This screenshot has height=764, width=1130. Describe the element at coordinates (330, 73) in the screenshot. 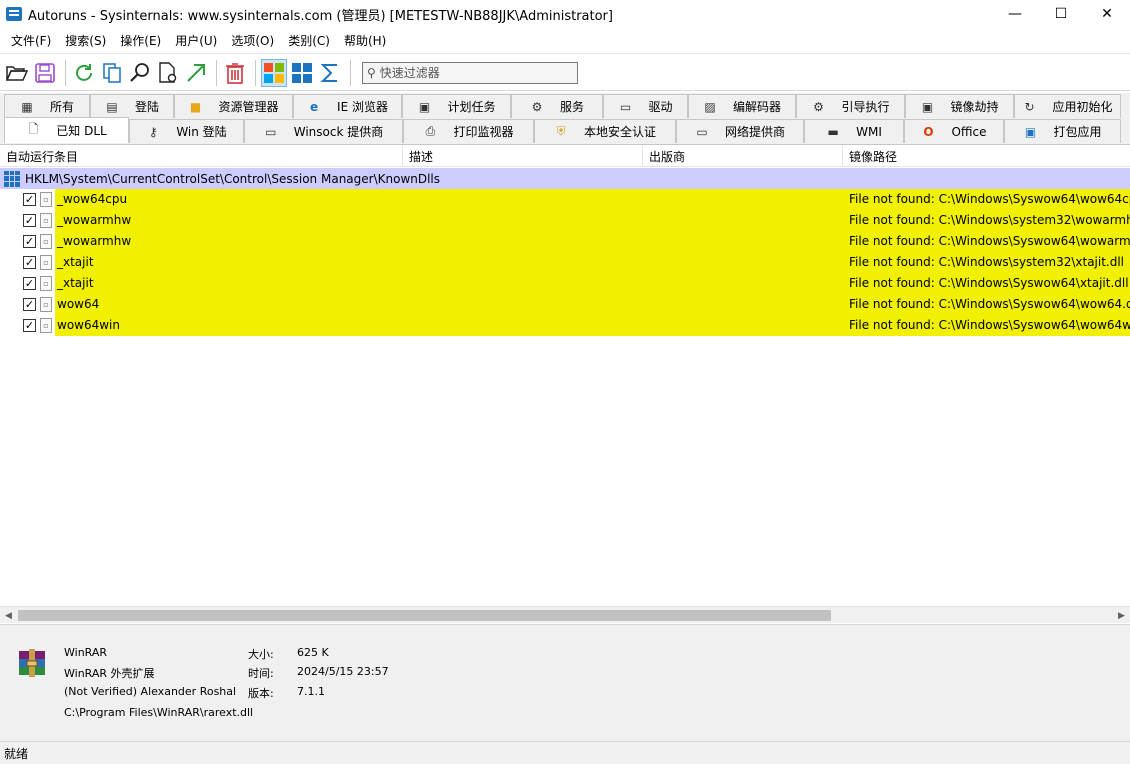

I see `sigma-button` at that location.